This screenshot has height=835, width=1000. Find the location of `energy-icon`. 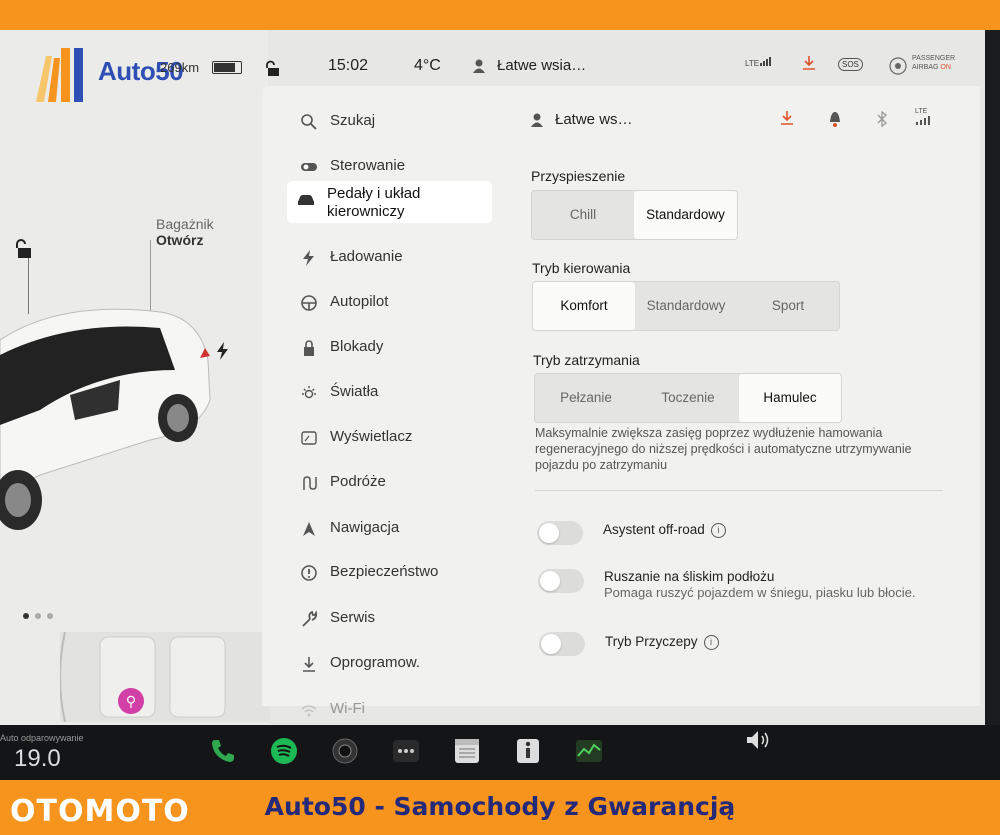

energy-icon is located at coordinates (589, 751).